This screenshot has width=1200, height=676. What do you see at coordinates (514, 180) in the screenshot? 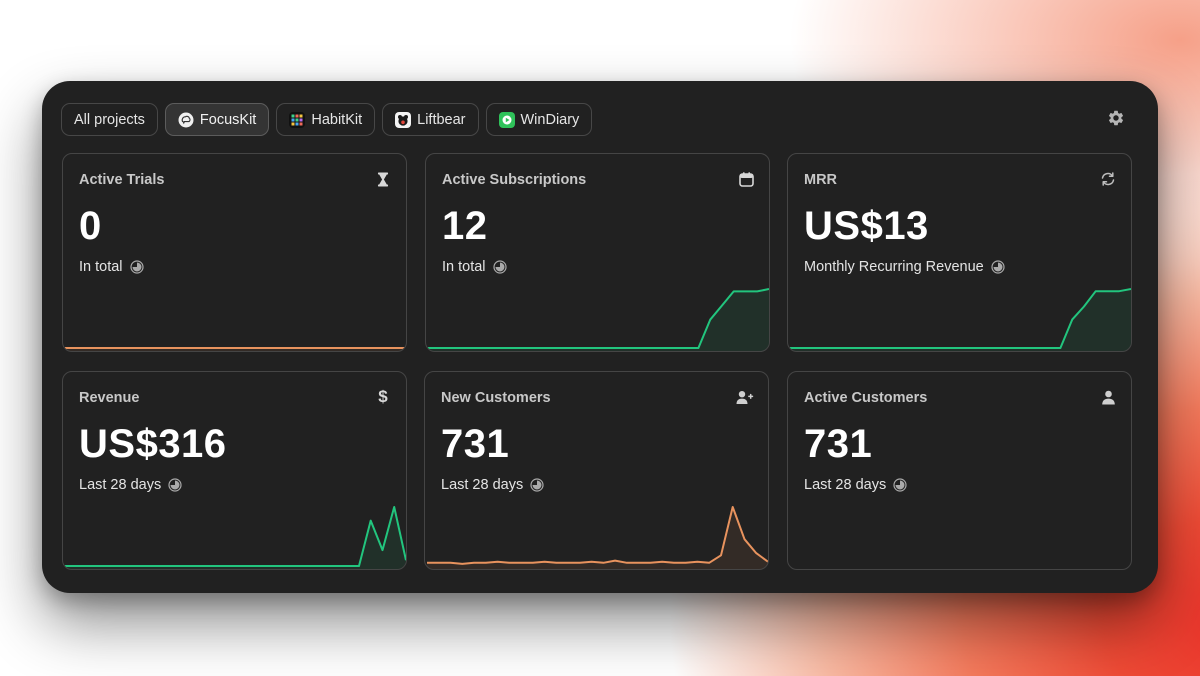
I see `card-title: Active Subscriptions` at bounding box center [514, 180].